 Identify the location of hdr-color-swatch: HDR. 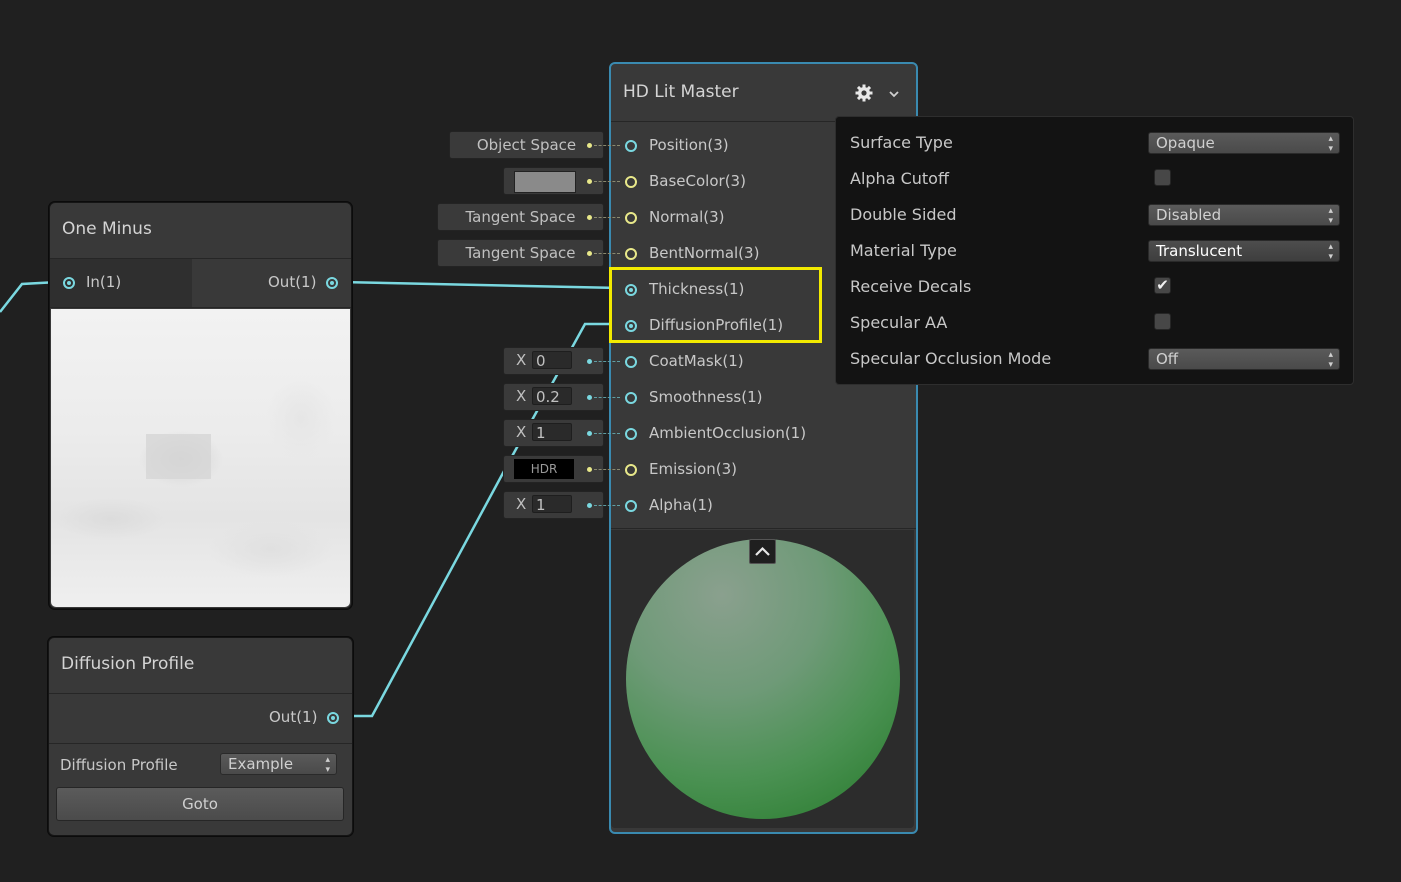
(544, 469).